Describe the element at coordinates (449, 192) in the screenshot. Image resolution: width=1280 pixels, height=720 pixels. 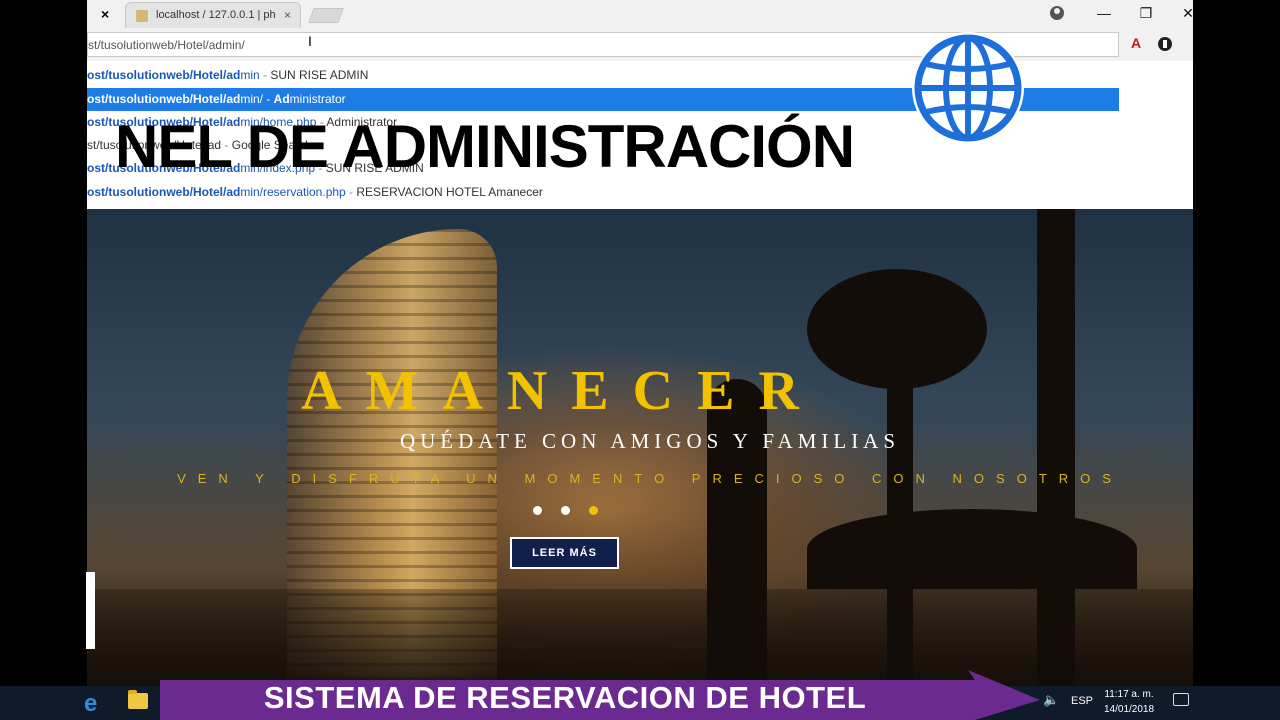
I see `suggestion-title: RESERVACION HOTEL Amanecer` at that location.